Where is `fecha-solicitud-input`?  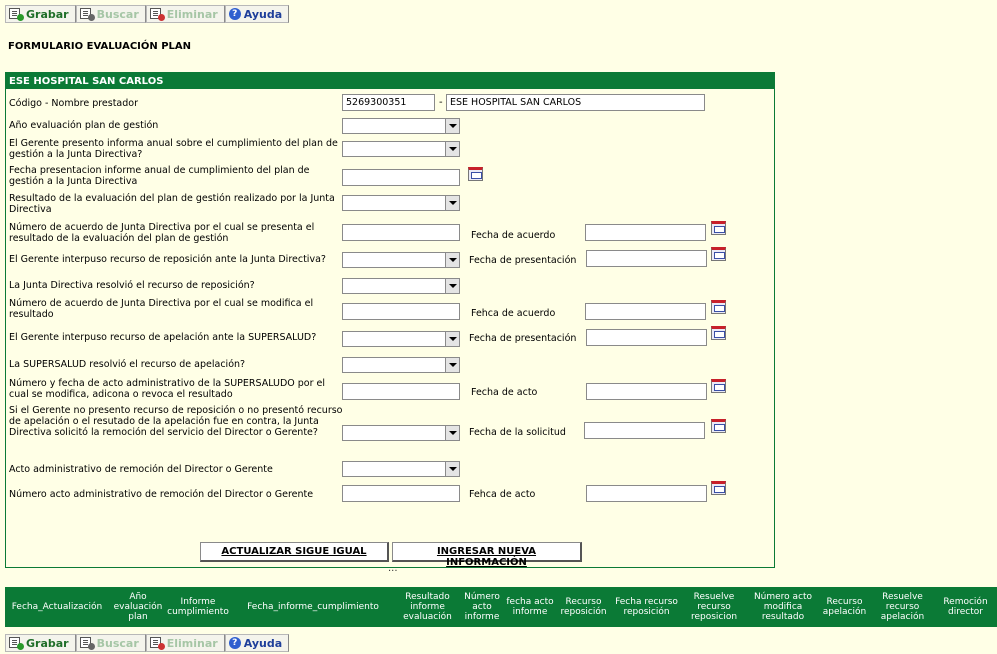
fecha-solicitud-input is located at coordinates (644, 430).